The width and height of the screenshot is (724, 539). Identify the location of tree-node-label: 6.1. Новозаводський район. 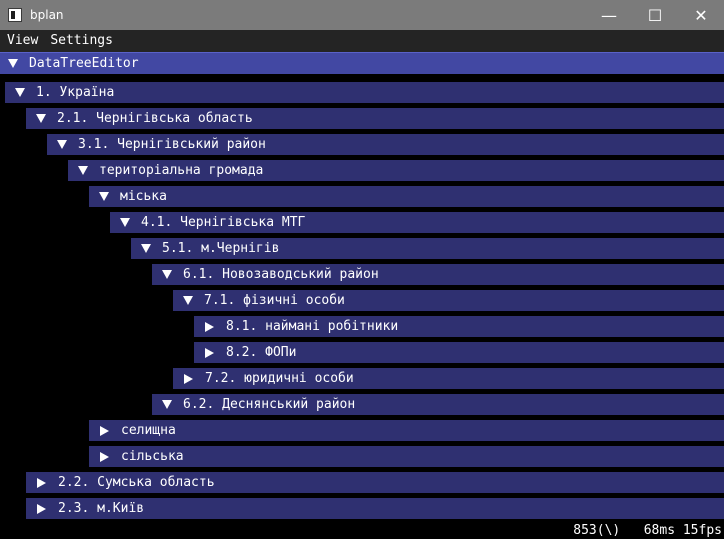
(281, 274).